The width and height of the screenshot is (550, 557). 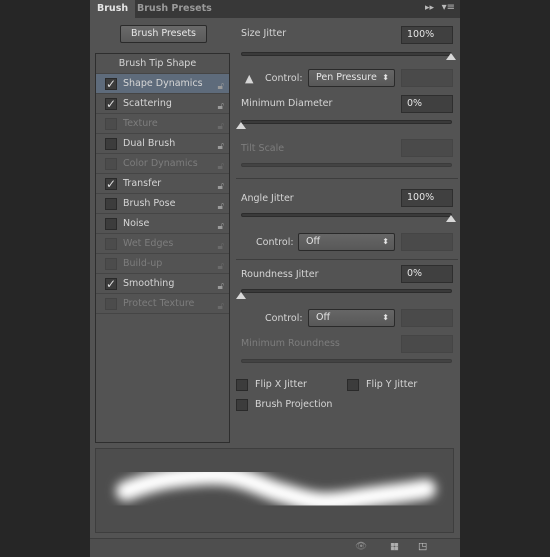 What do you see at coordinates (174, 9) in the screenshot?
I see `tab-brush-presets: Brush Presets` at bounding box center [174, 9].